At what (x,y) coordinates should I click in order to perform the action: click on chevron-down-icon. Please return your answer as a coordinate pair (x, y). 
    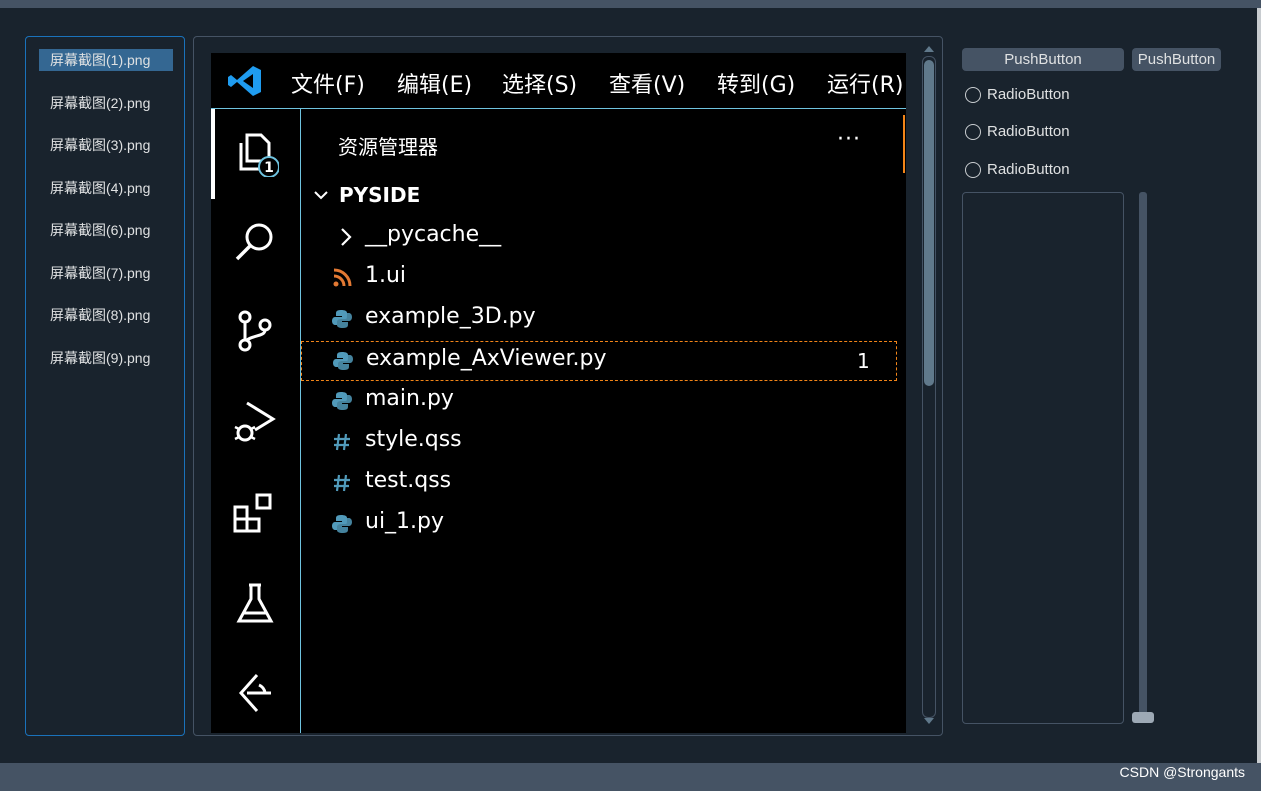
    Looking at the image, I should click on (321, 195).